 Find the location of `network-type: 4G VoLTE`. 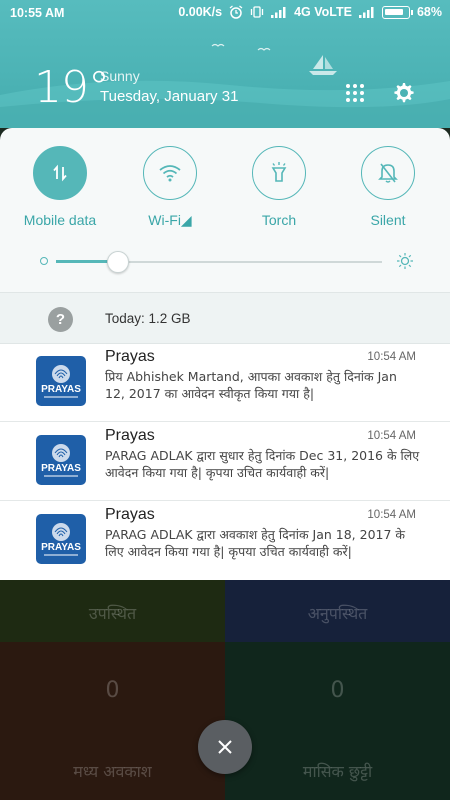

network-type: 4G VoLTE is located at coordinates (323, 12).